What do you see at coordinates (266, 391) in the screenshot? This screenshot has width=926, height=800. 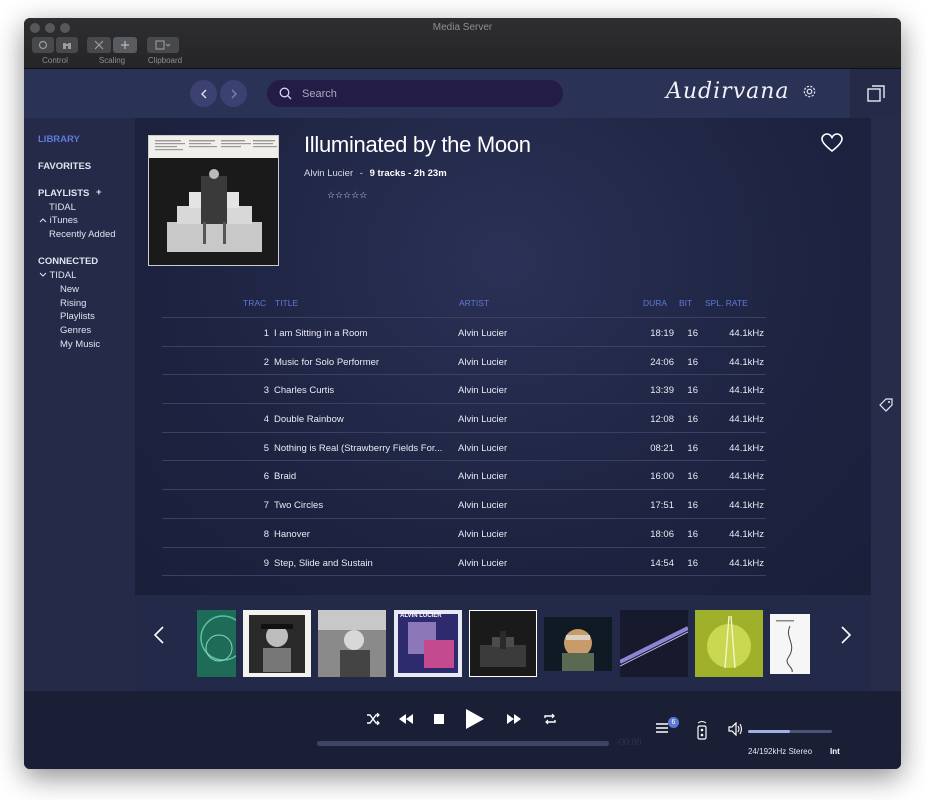 I see `track-number: 3` at bounding box center [266, 391].